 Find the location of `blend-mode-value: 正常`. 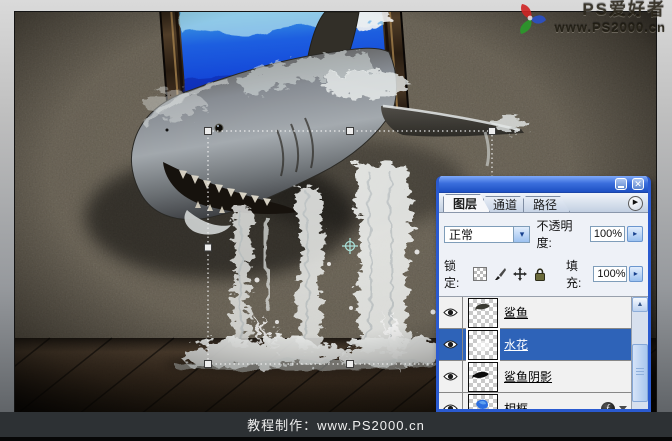

blend-mode-value: 正常 is located at coordinates (461, 234).